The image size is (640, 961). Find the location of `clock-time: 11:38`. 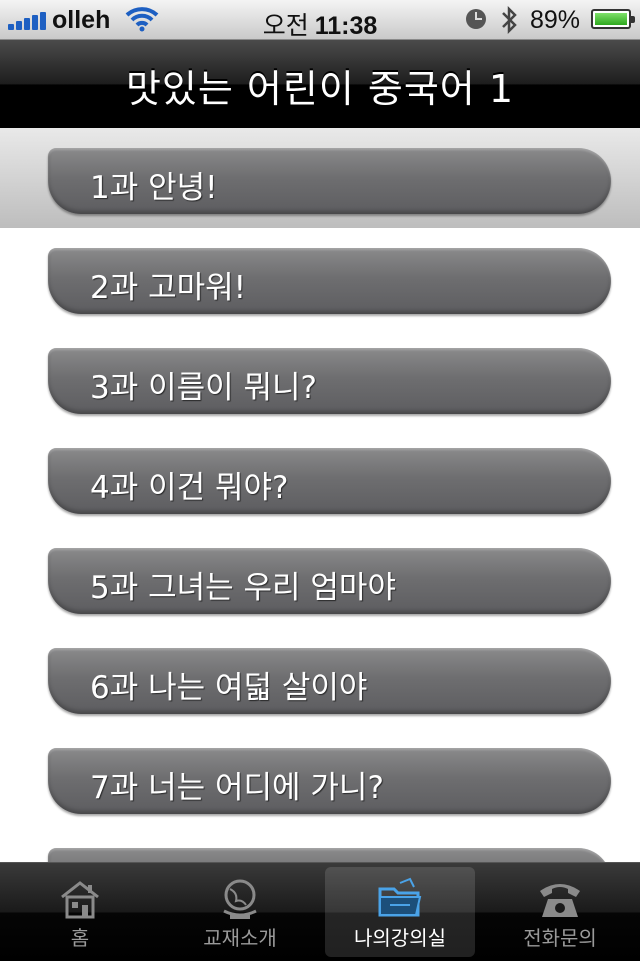

clock-time: 11:38 is located at coordinates (346, 26).